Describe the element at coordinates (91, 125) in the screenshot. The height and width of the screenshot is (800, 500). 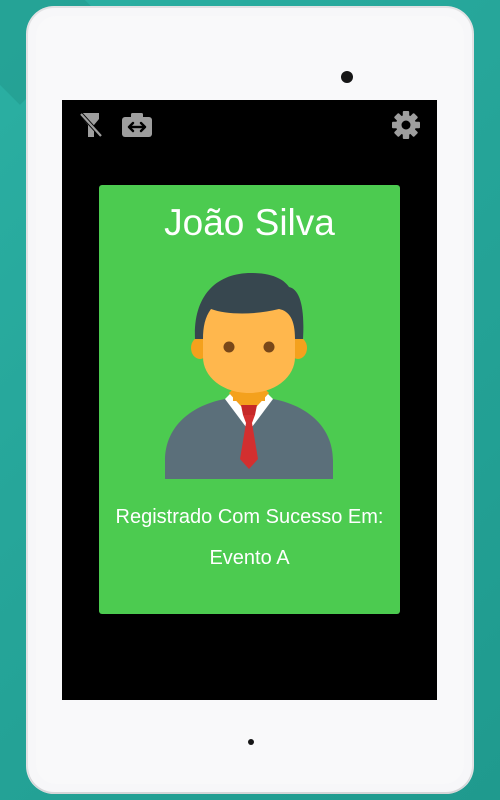
I see `flash-off-icon` at that location.